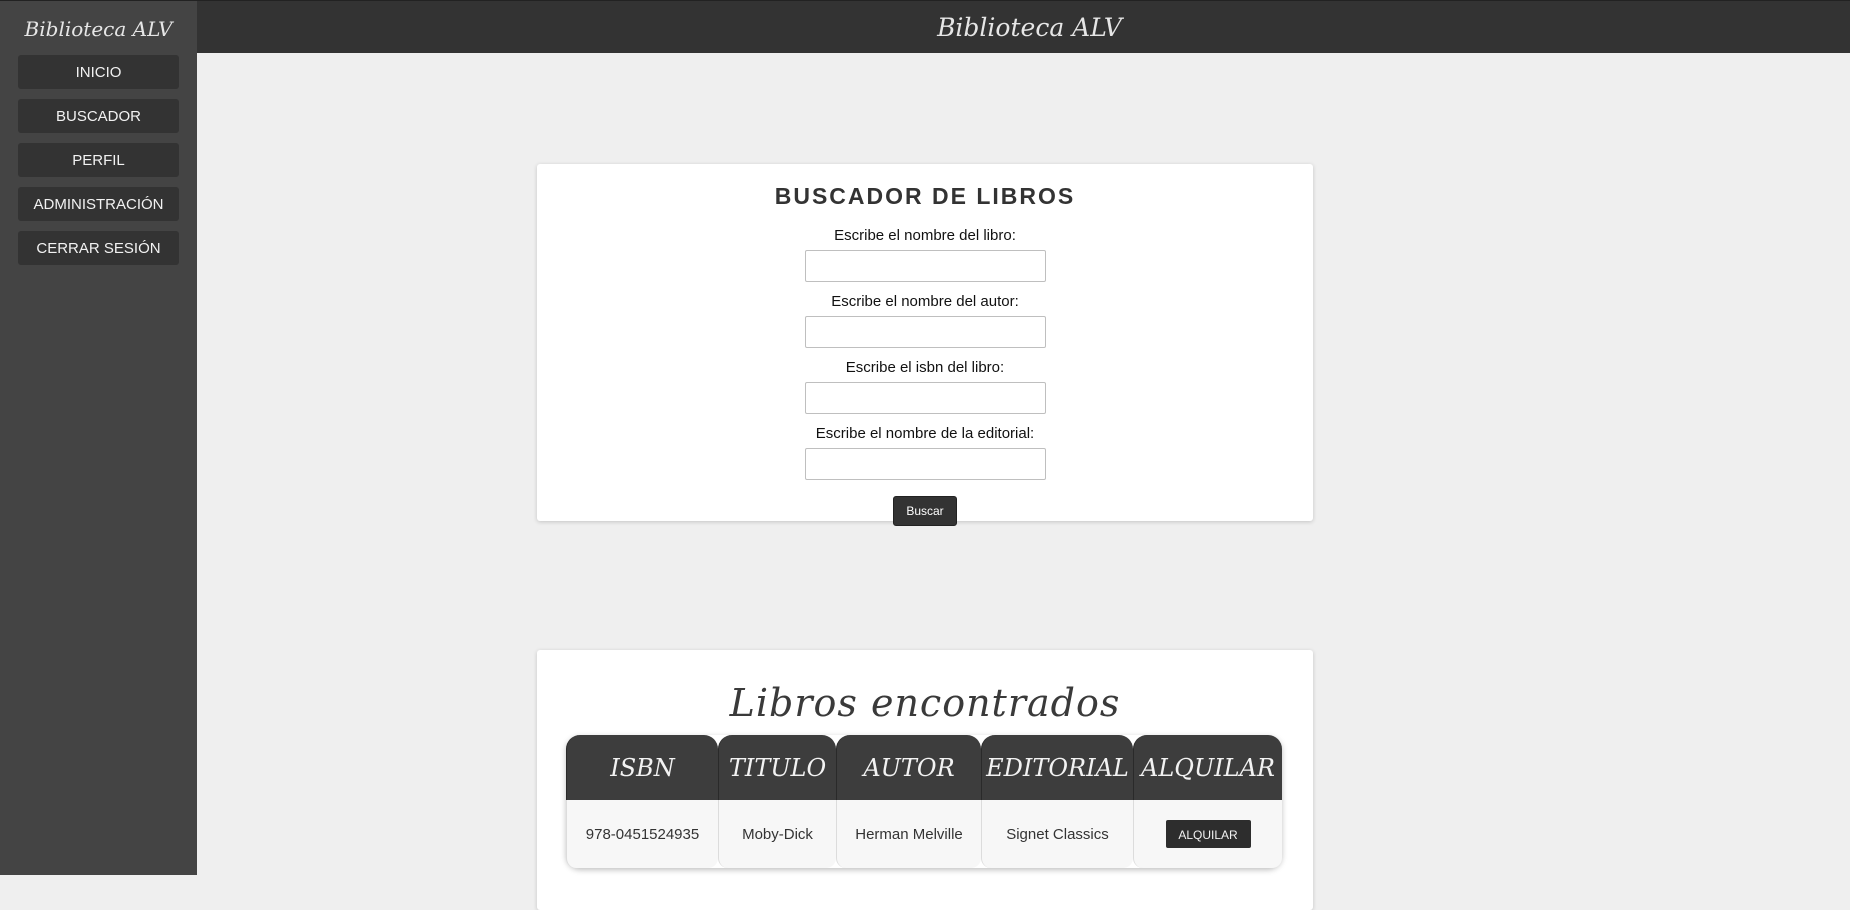 This screenshot has height=910, width=1850. Describe the element at coordinates (98, 248) in the screenshot. I see `sidebar-item-cerrar-sesion: CERRAR SESIÓN` at that location.